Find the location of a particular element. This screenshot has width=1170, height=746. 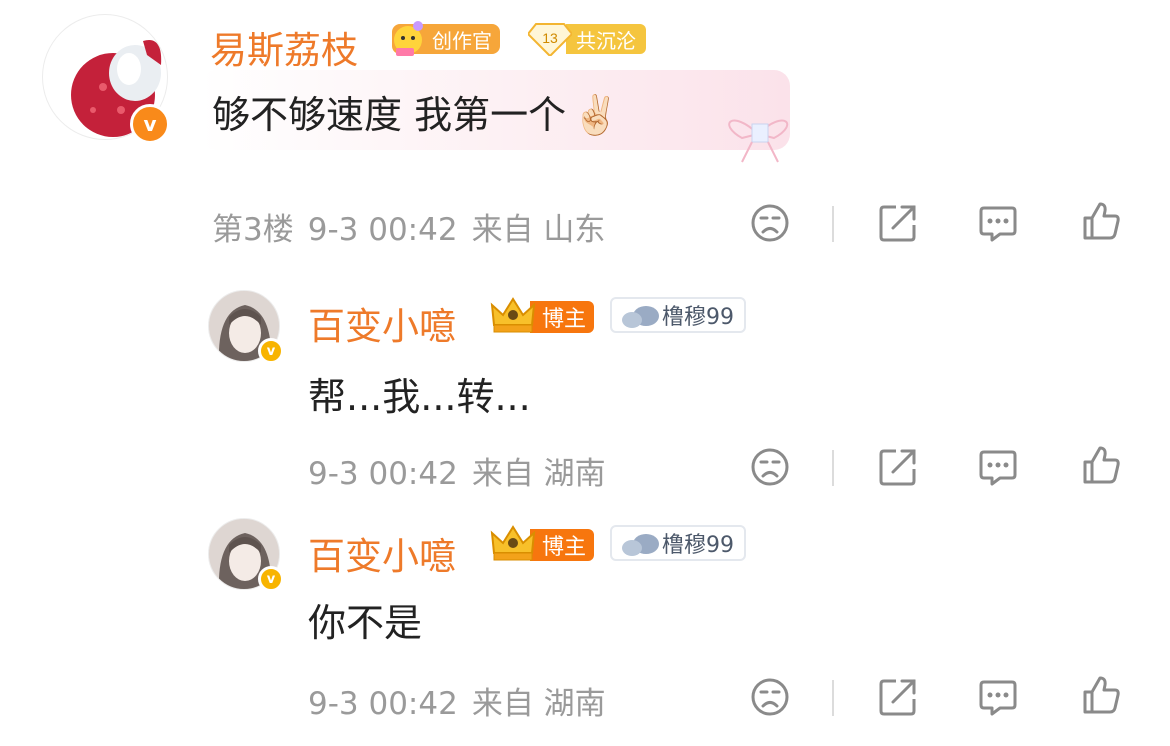

victory-hand-icon: ✌🏻 is located at coordinates (596, 115).